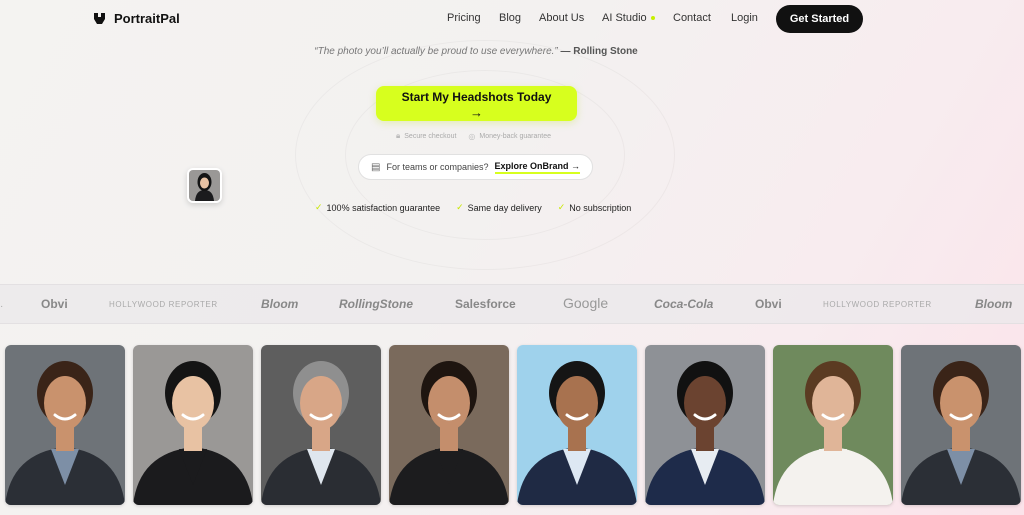 The image size is (1024, 515). What do you see at coordinates (398, 135) in the screenshot?
I see `lock-icon: 🔒︎` at bounding box center [398, 135].